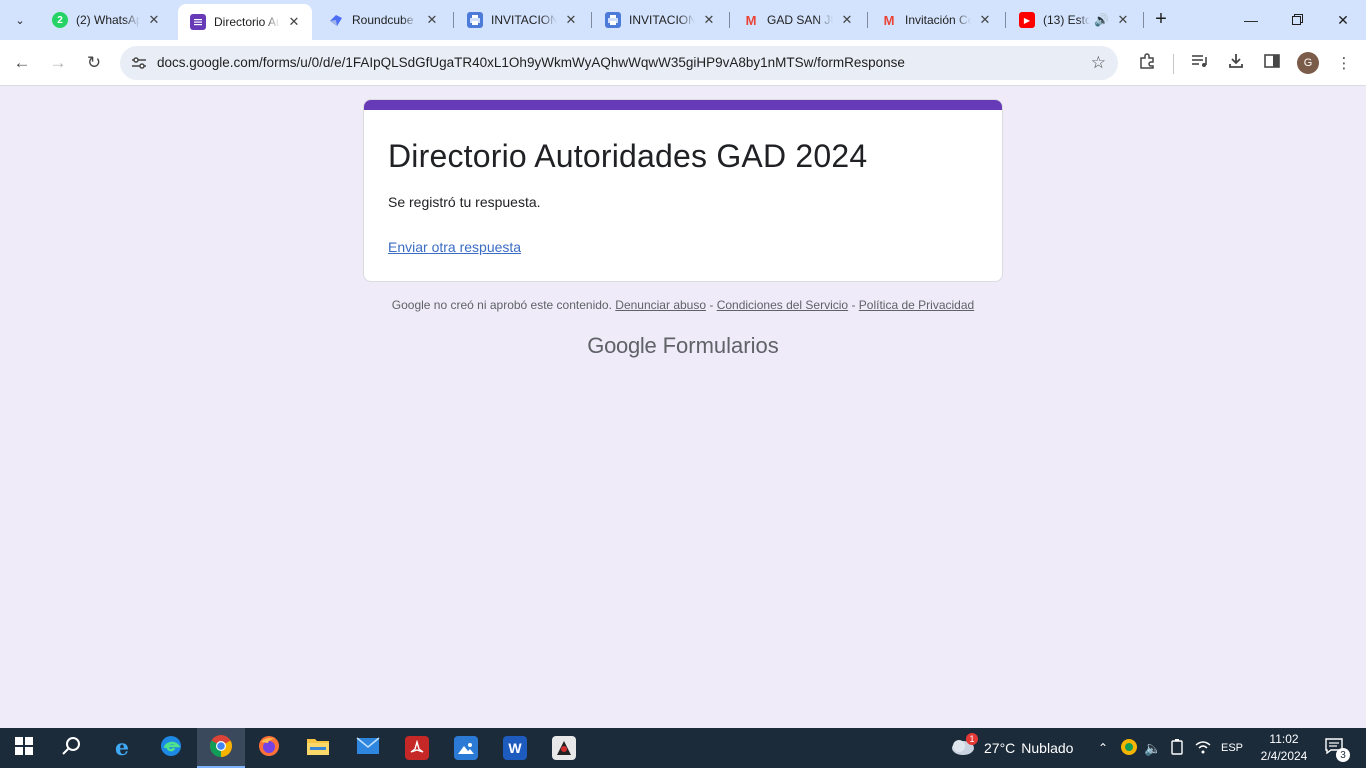  I want to click on profile-avatar: G, so click(1308, 63).